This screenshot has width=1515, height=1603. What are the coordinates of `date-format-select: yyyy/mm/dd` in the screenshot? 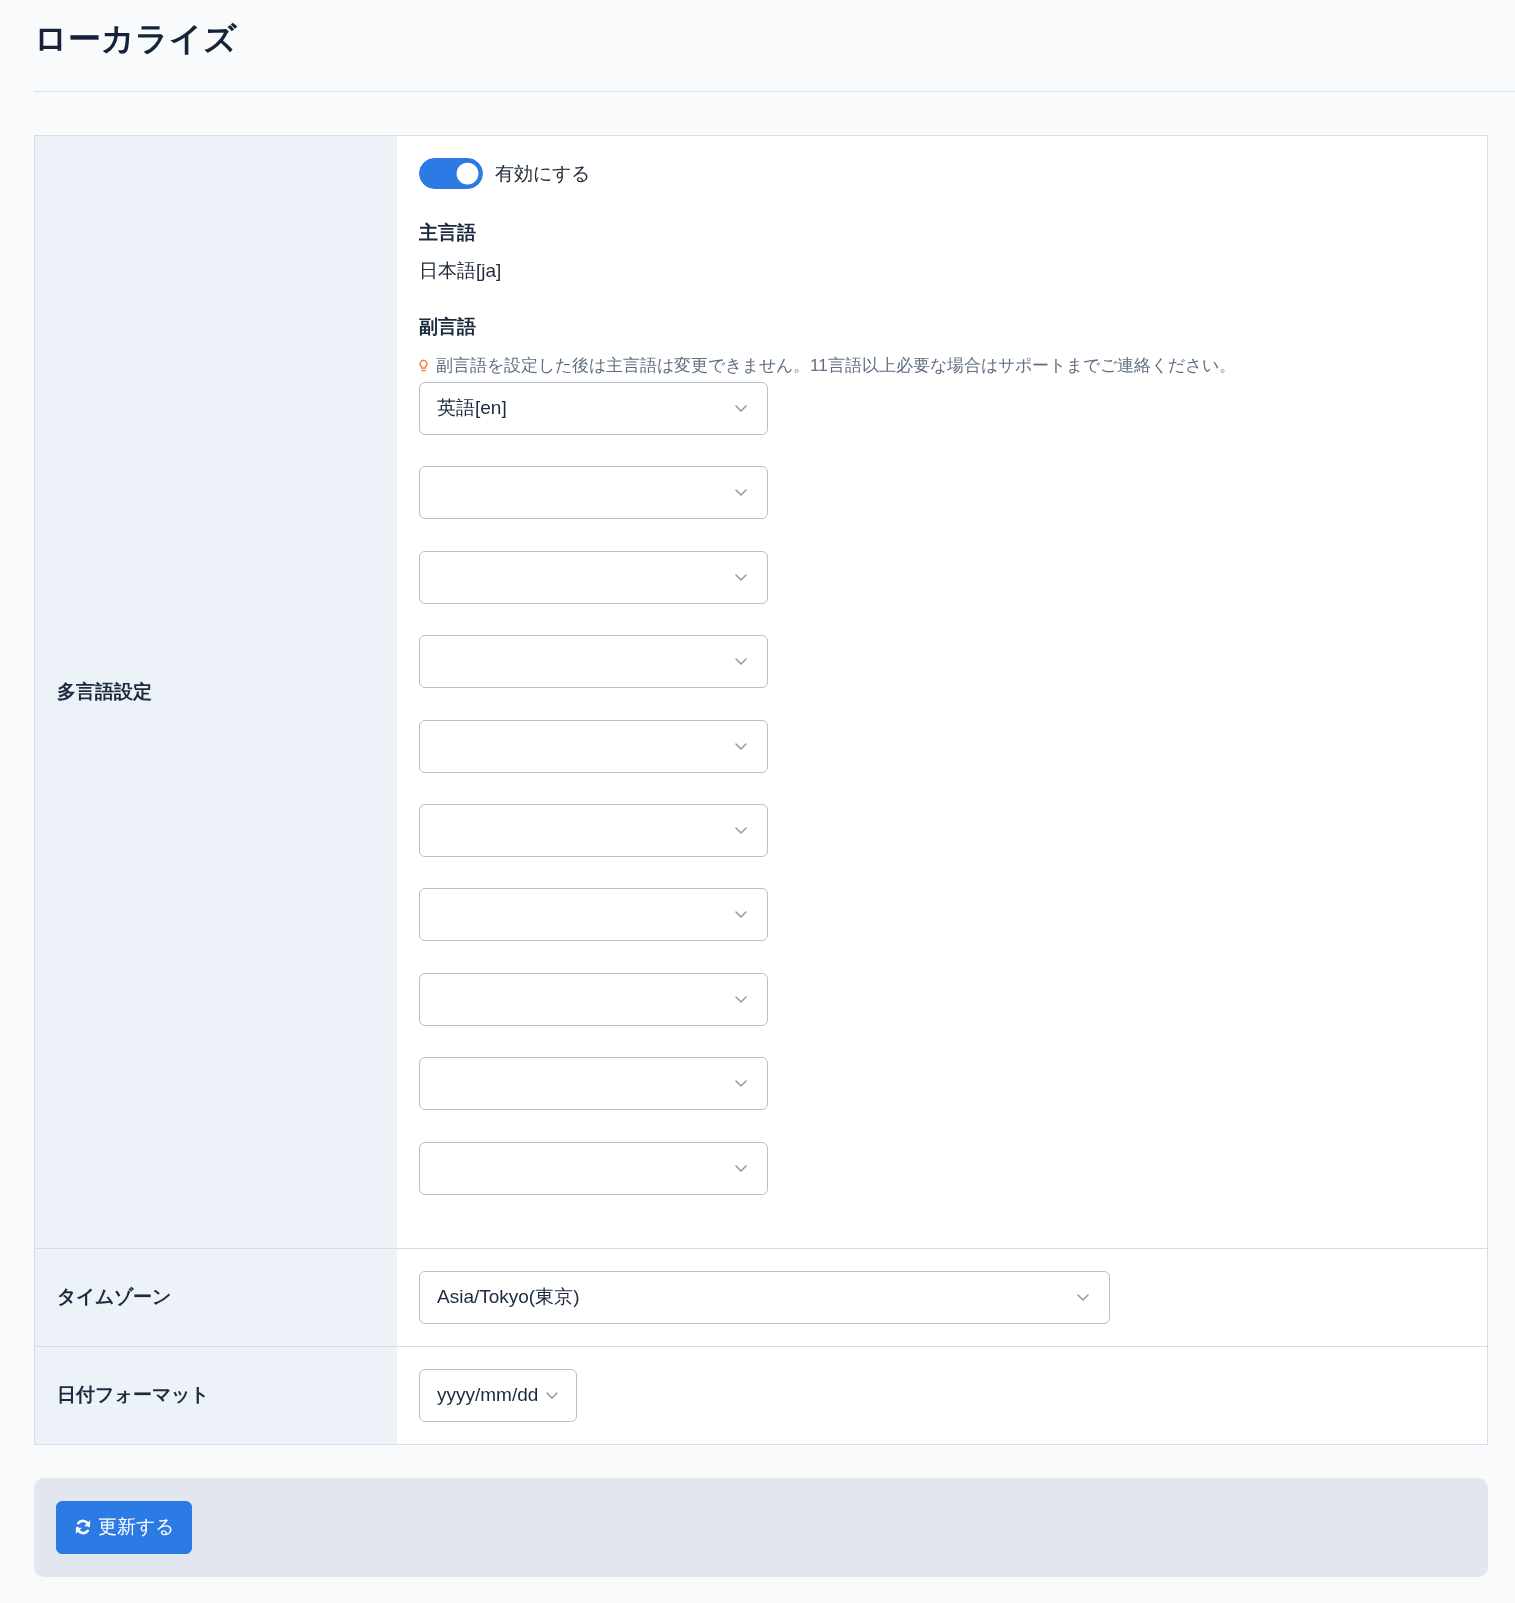 It's located at (498, 1395).